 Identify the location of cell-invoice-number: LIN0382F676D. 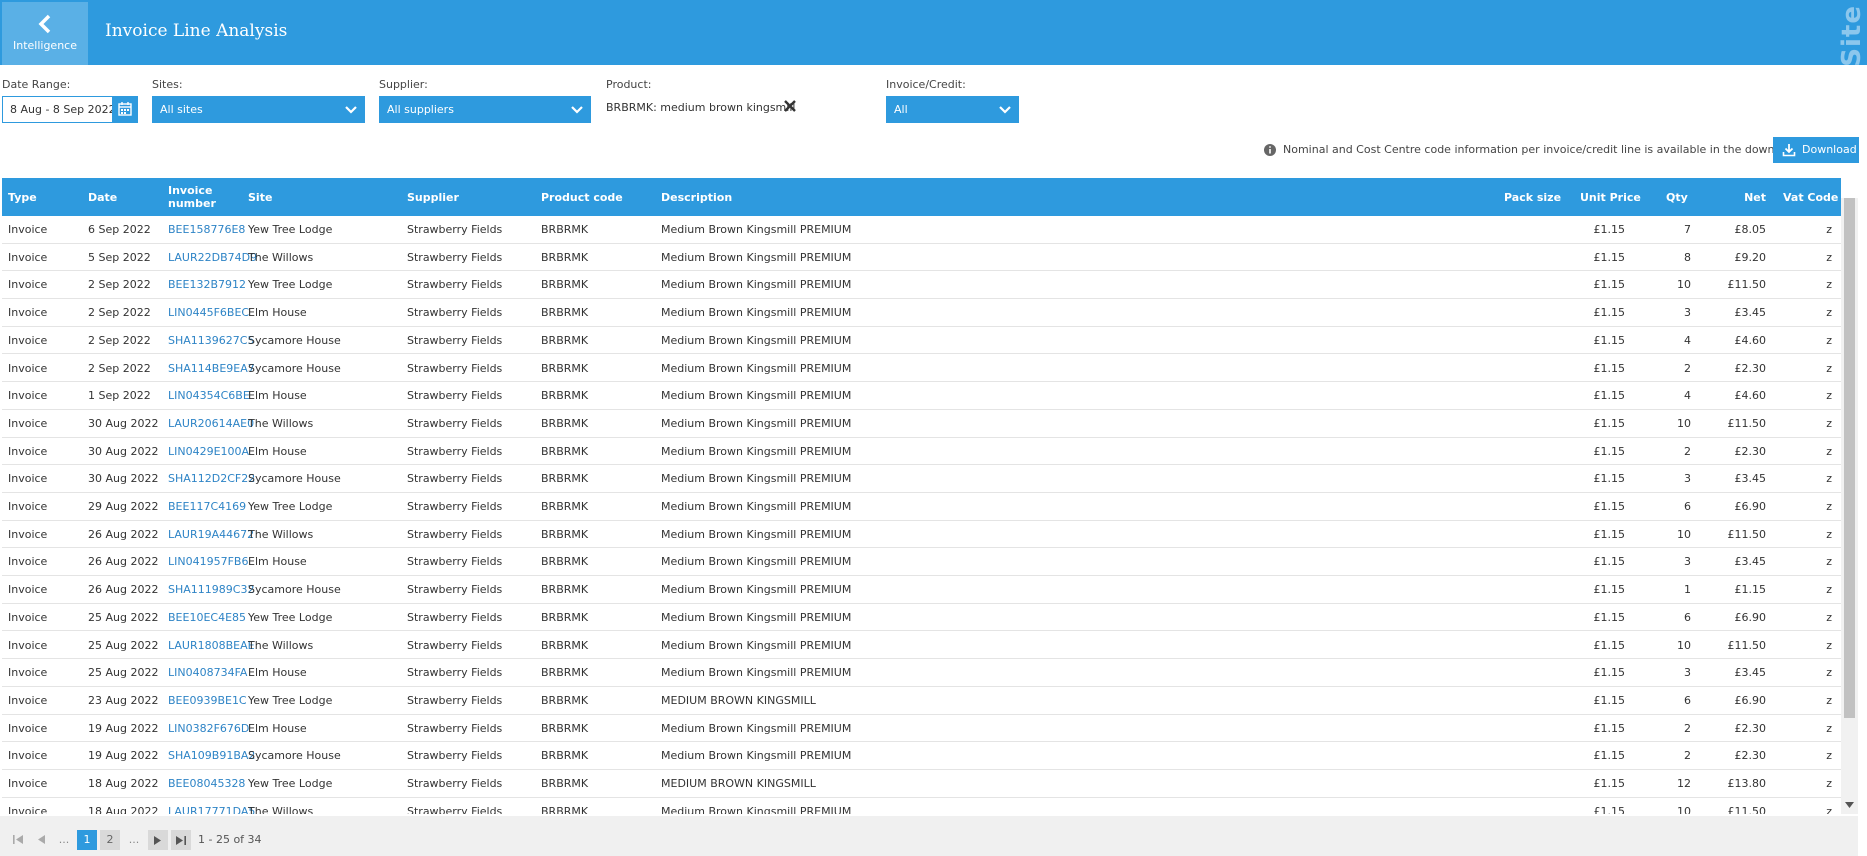
(208, 728).